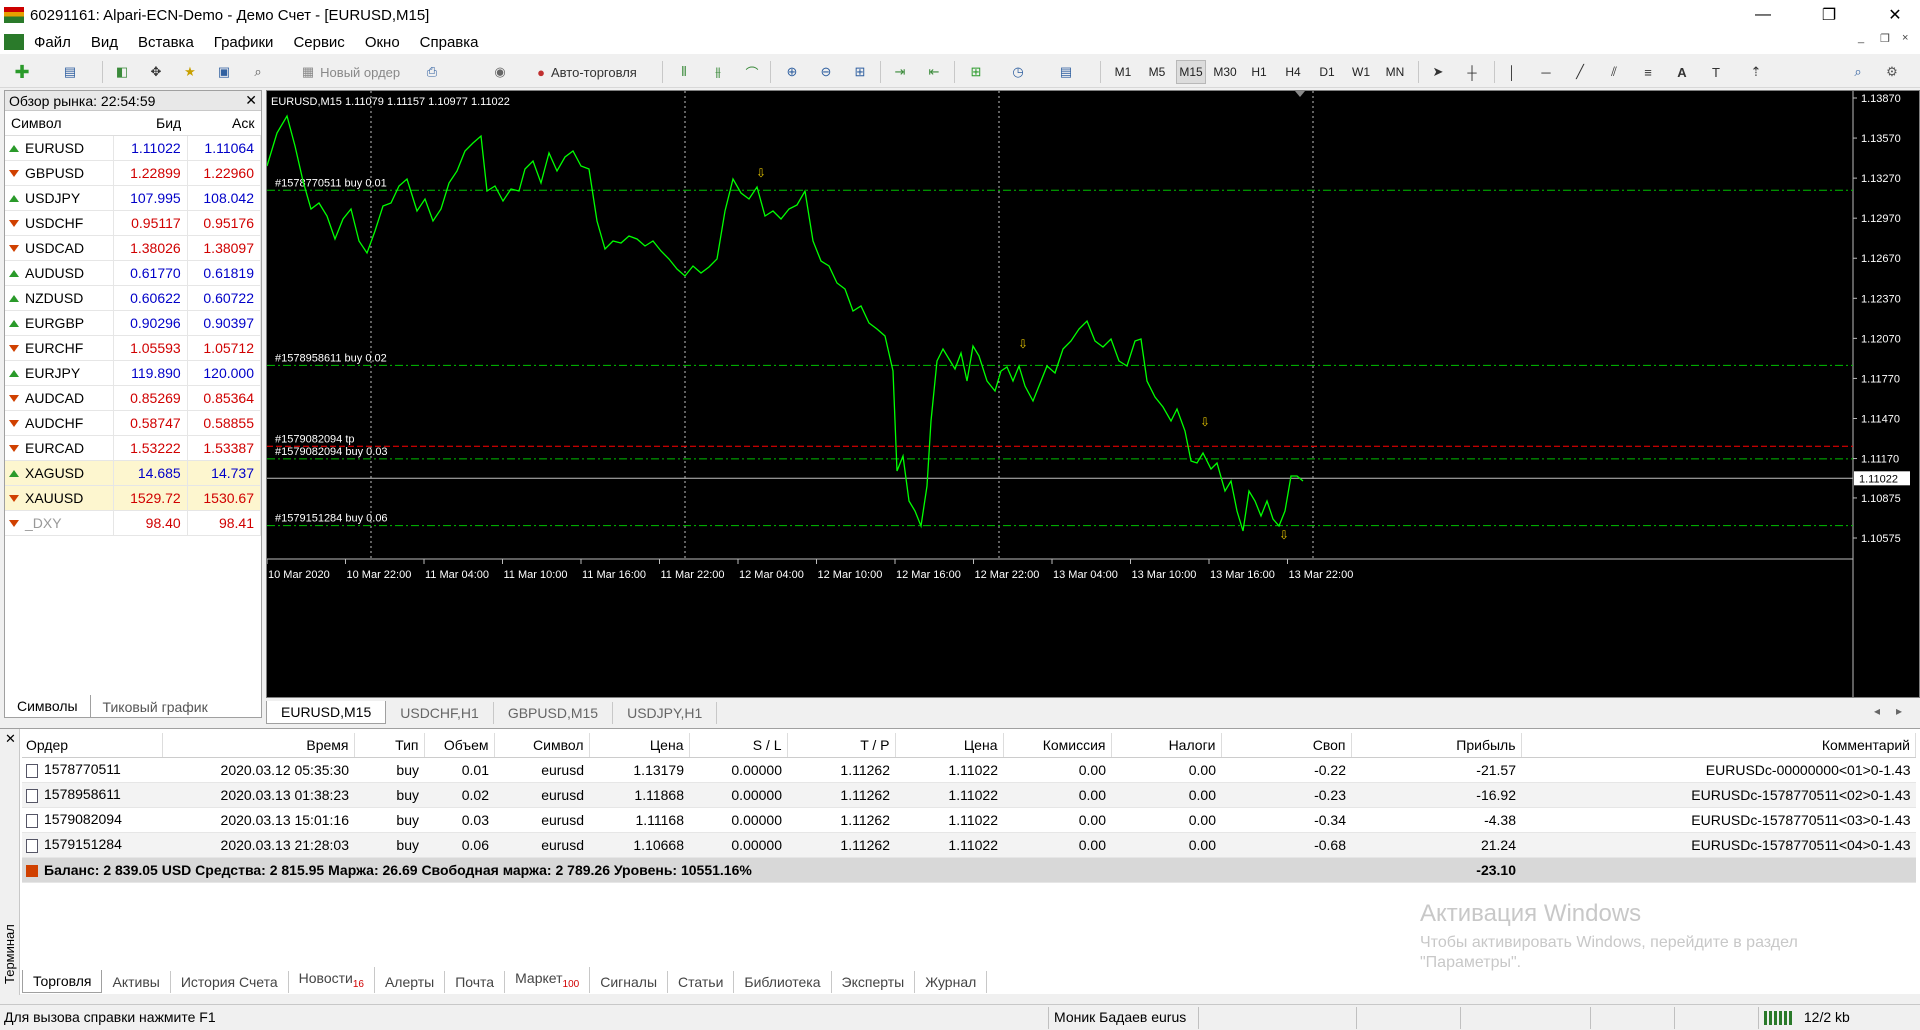  Describe the element at coordinates (318, 42) in the screenshot. I see `menu-tools: Сервис` at that location.